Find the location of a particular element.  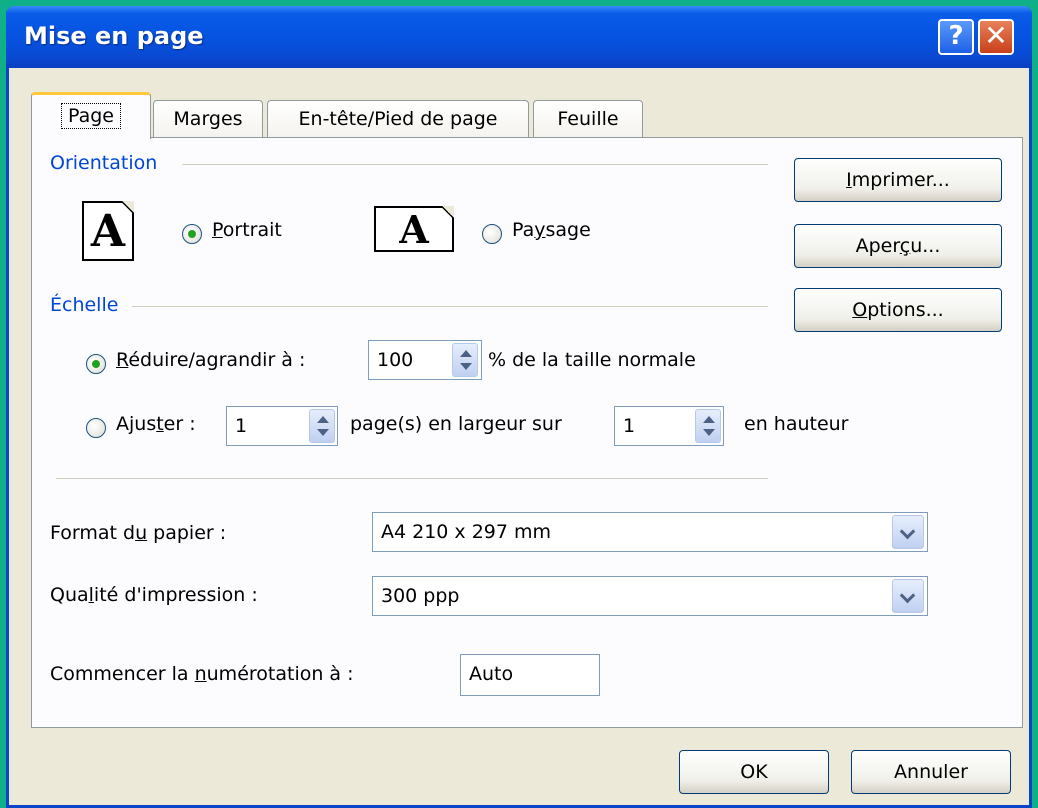

tab-feuille: Feuille is located at coordinates (588, 119).